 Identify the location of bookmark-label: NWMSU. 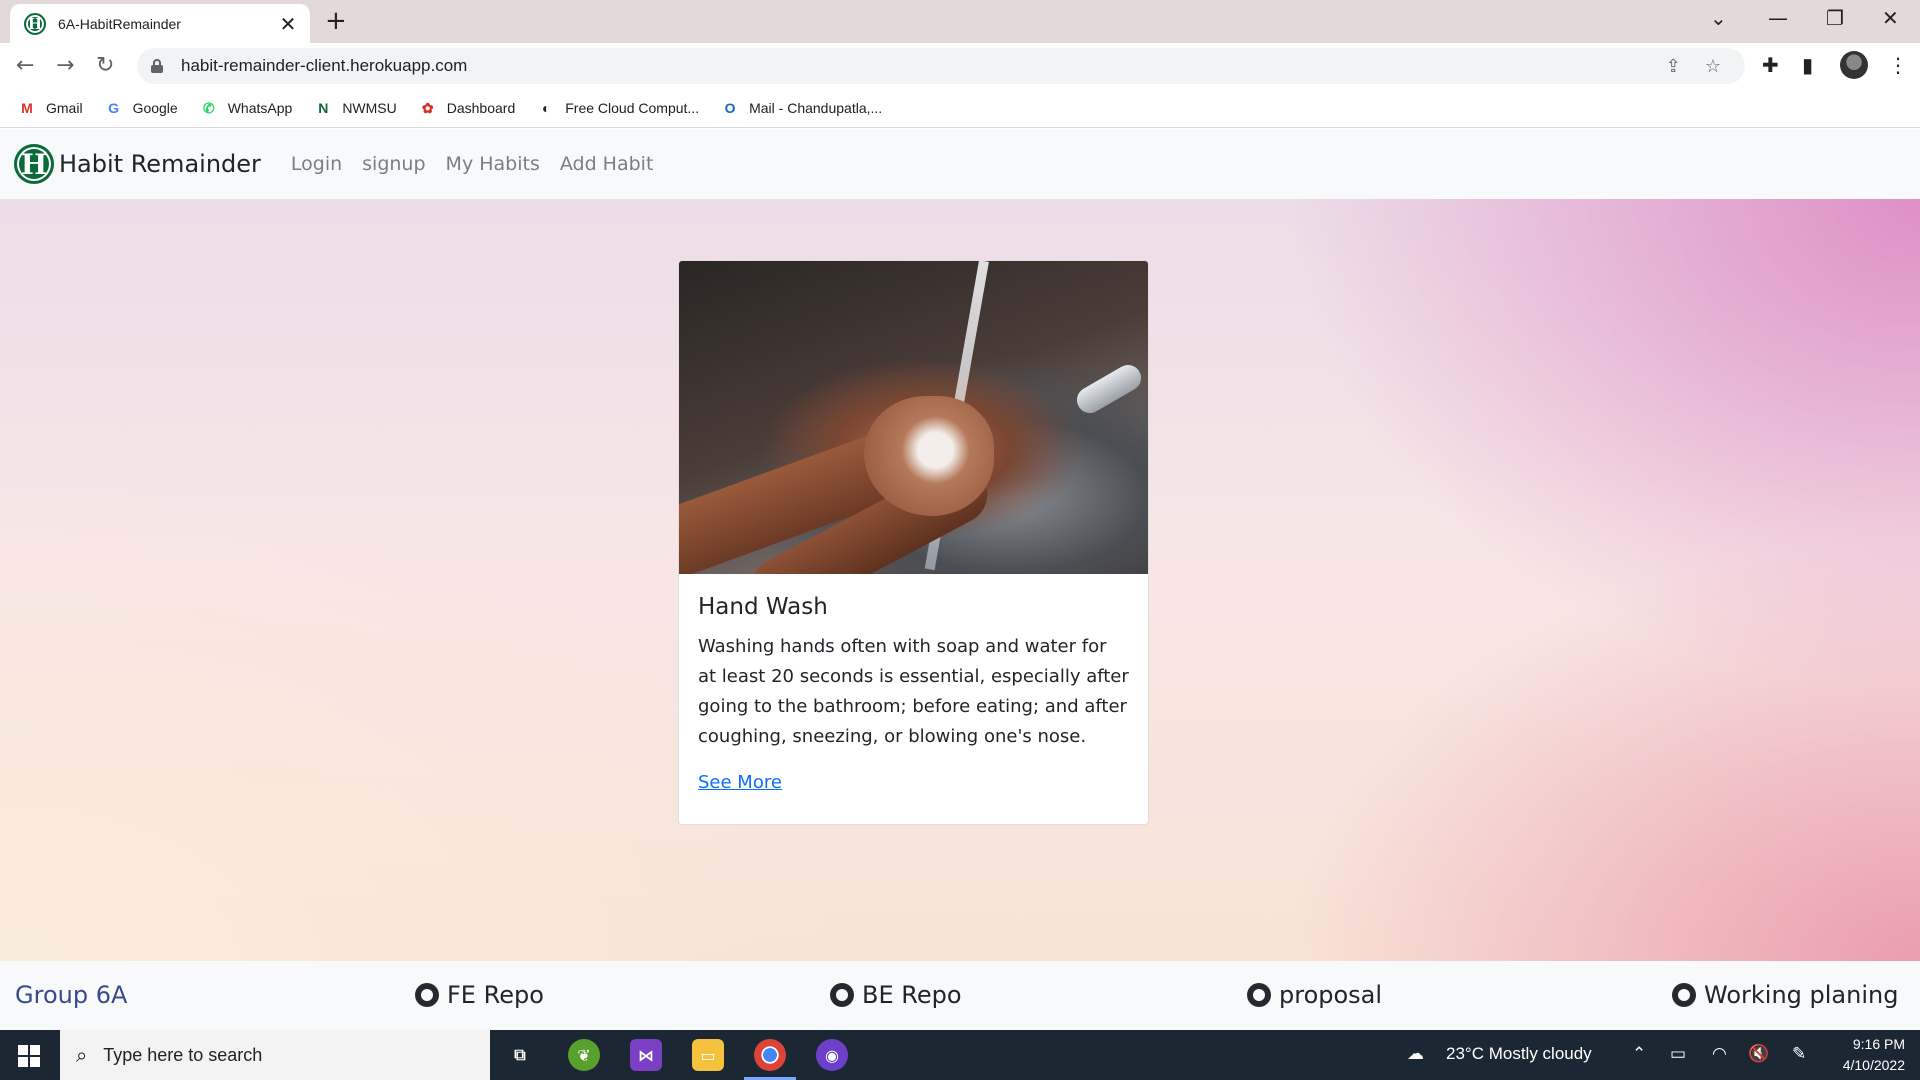
(369, 108).